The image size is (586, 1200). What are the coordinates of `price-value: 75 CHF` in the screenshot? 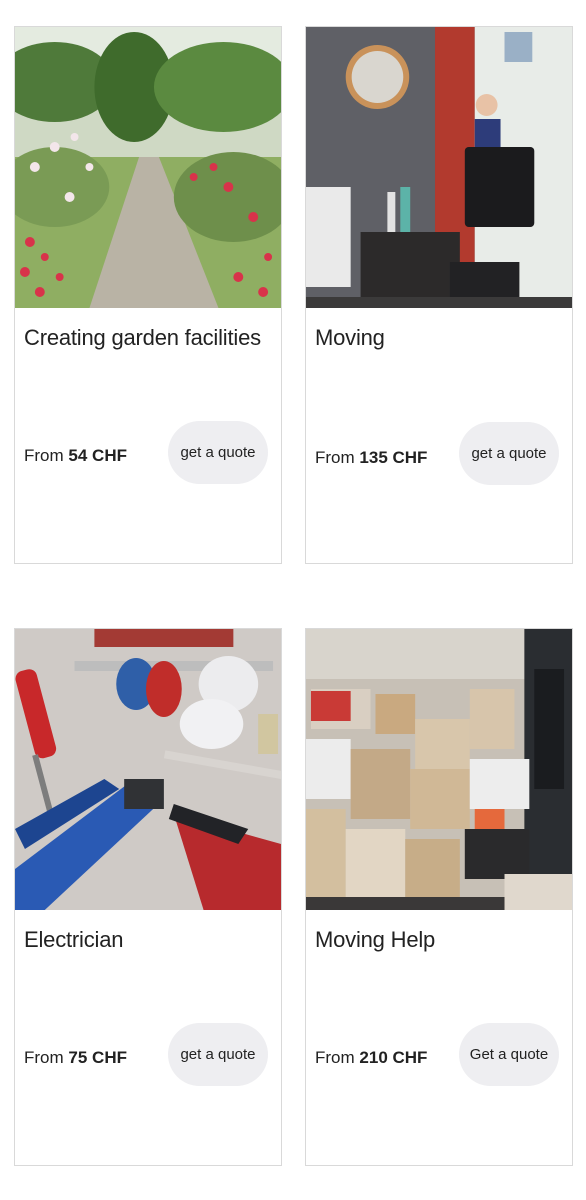 It's located at (97, 1057).